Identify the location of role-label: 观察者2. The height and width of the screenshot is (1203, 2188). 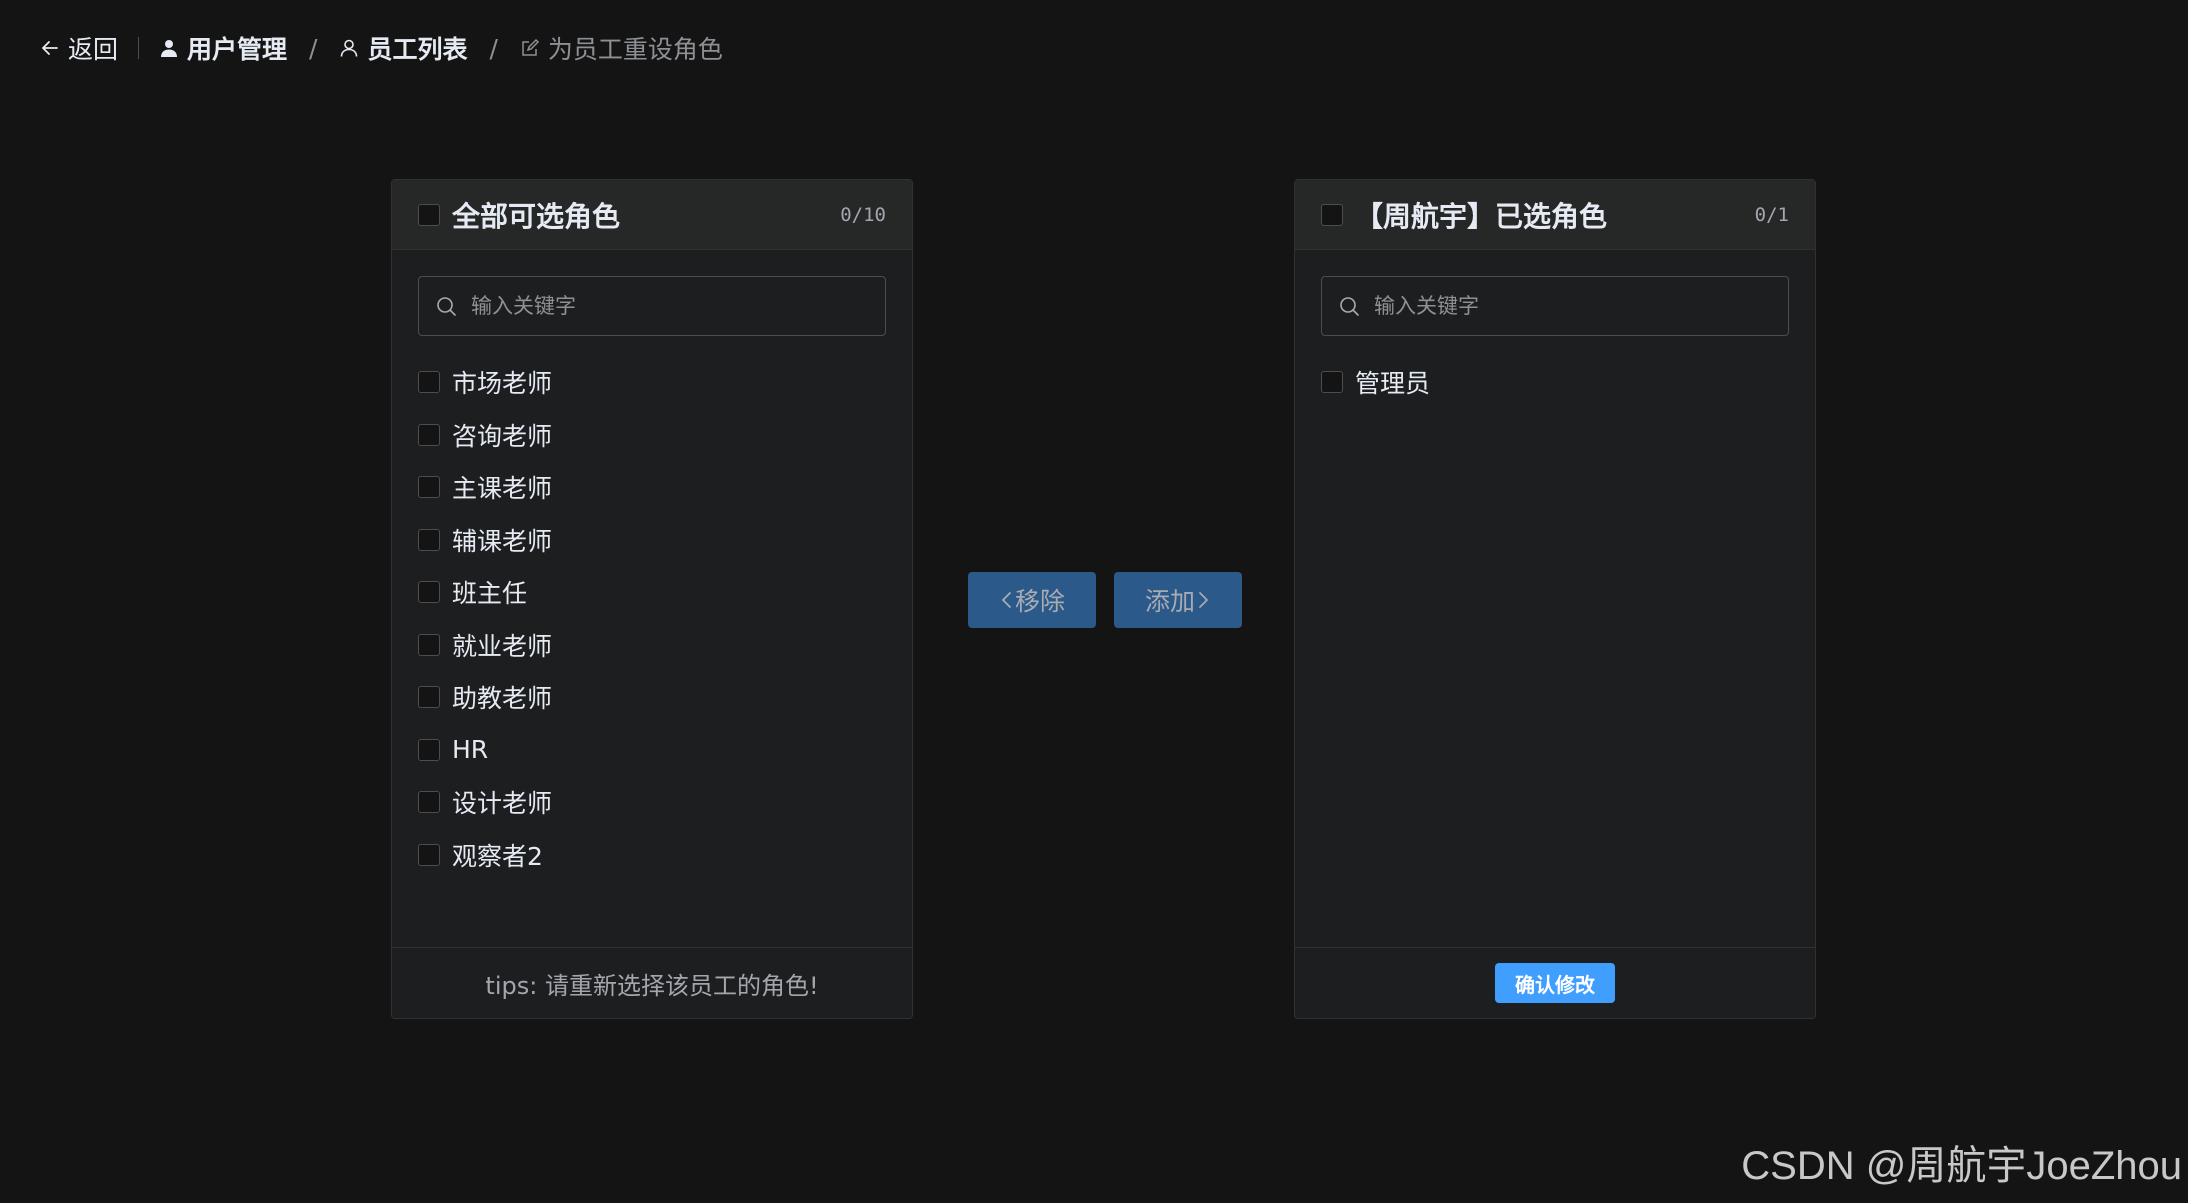
(497, 856).